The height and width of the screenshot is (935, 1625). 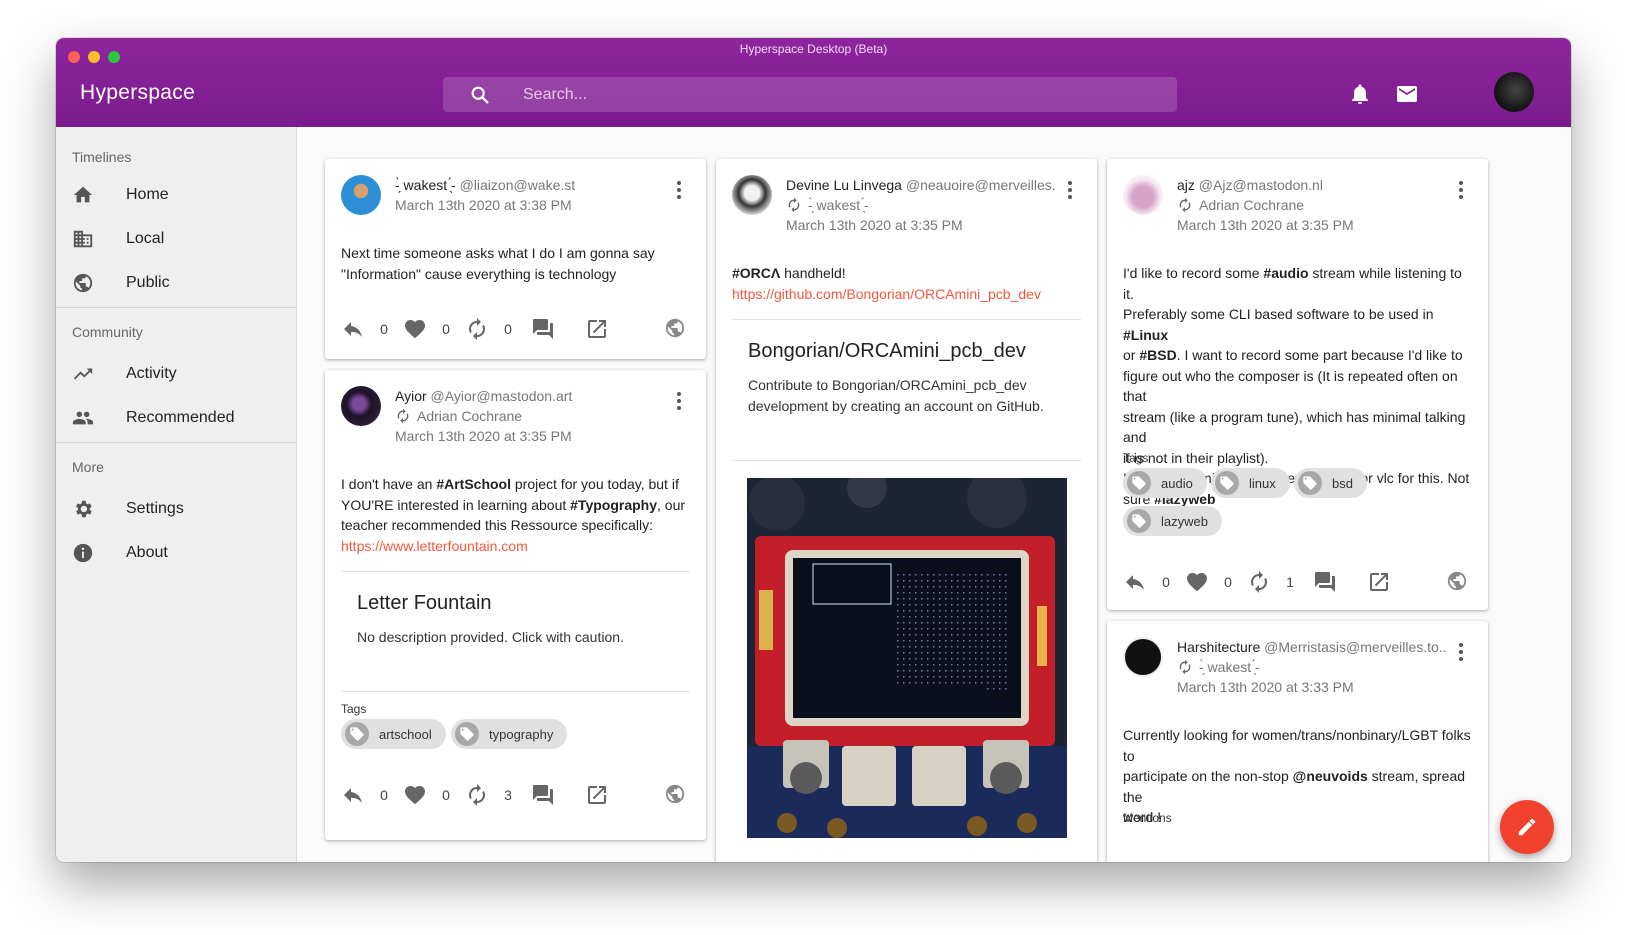 What do you see at coordinates (1157, 355) in the screenshot?
I see `hashtag: #BSD` at bounding box center [1157, 355].